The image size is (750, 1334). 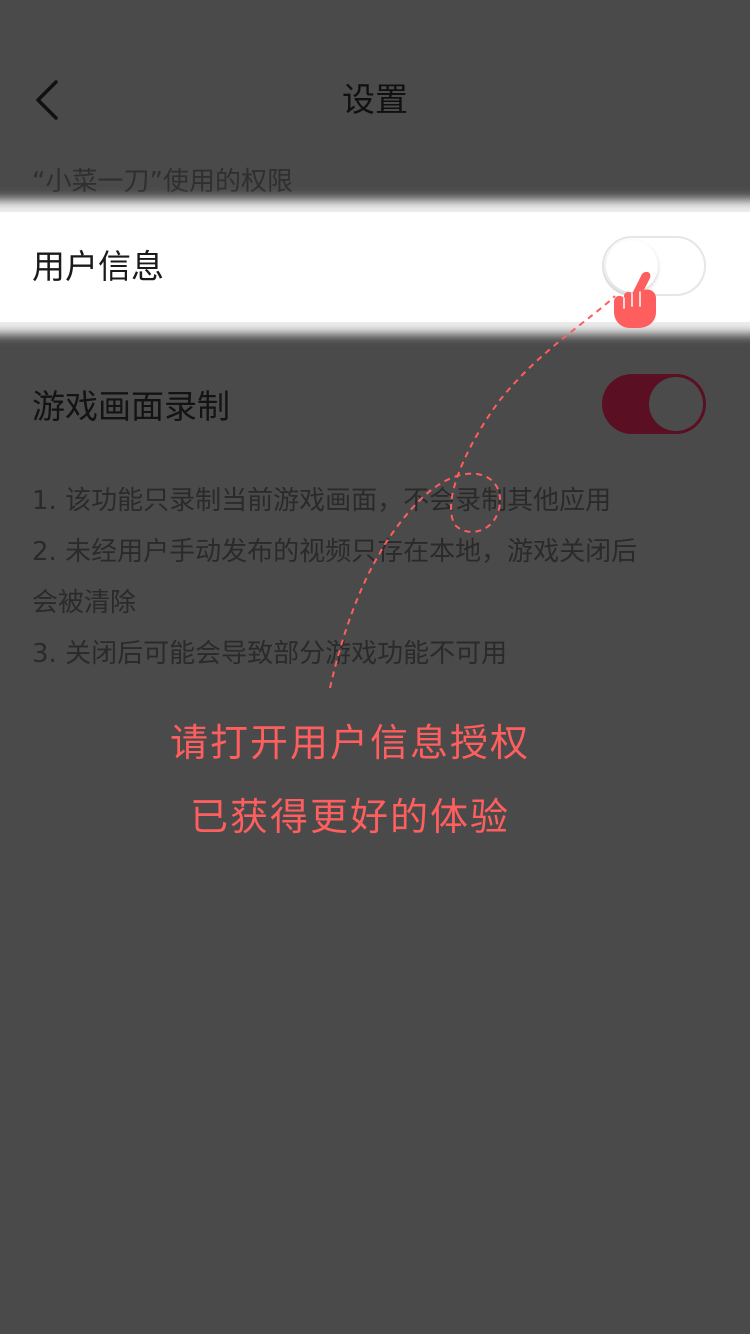 I want to click on guide-text-line1: 请打开用户信息授权, so click(x=349, y=743).